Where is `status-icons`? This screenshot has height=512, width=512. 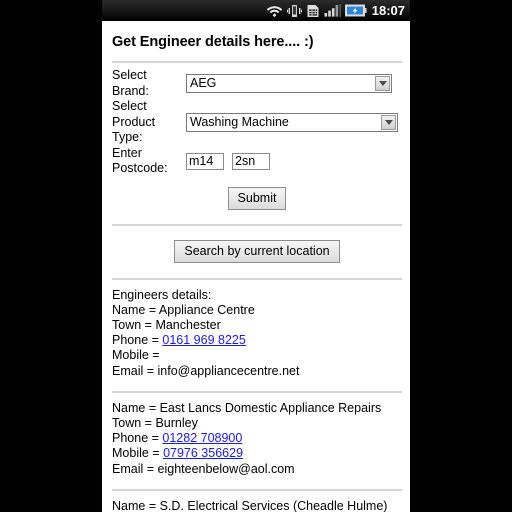 status-icons is located at coordinates (316, 11).